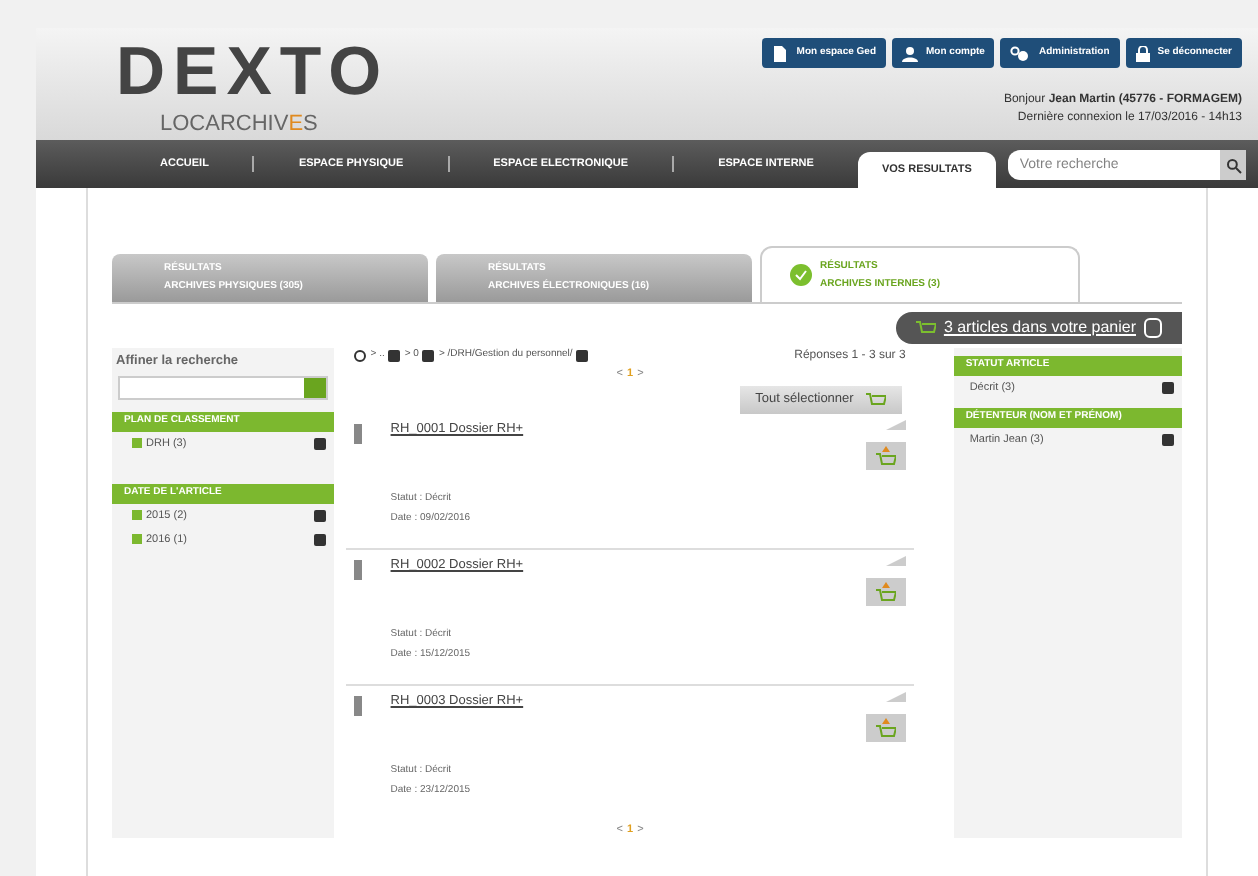 The image size is (1258, 876). Describe the element at coordinates (253, 72) in the screenshot. I see `logo-text: DEXTO` at that location.